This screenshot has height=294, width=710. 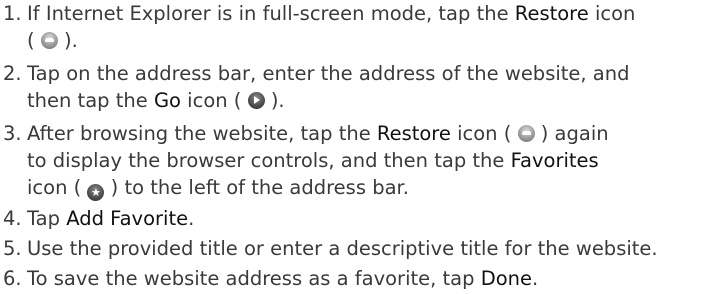 What do you see at coordinates (12, 218) in the screenshot?
I see `step-number: 4.` at bounding box center [12, 218].